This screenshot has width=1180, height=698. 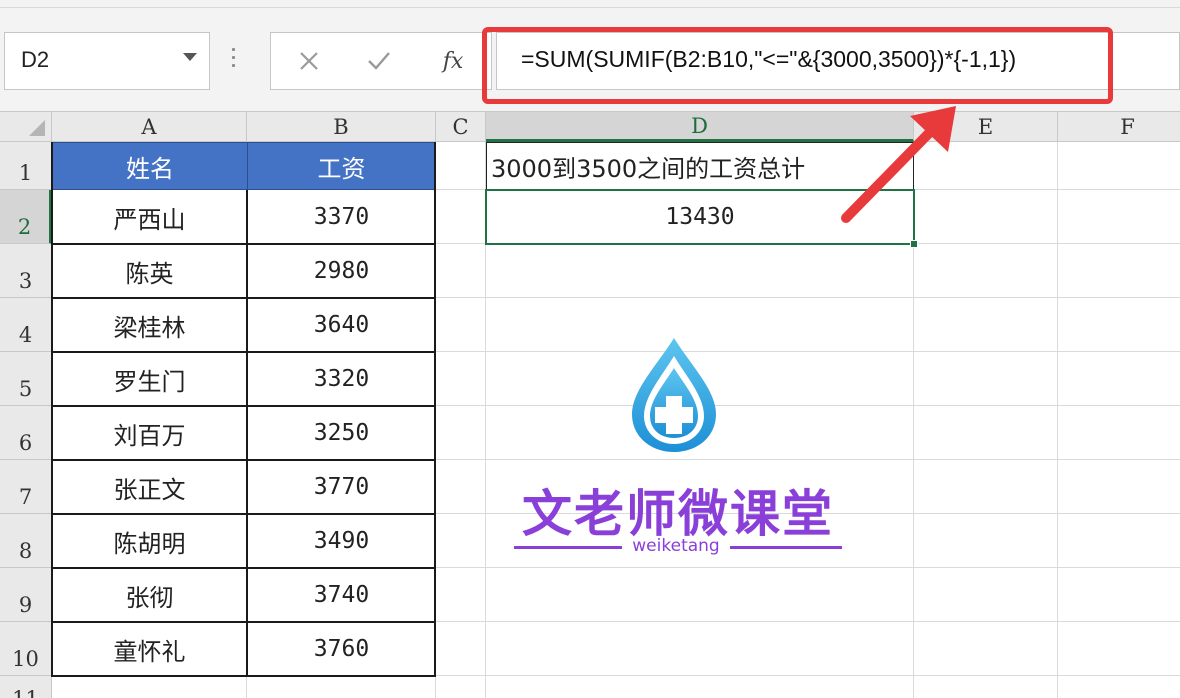 I want to click on enter-button, so click(x=379, y=61).